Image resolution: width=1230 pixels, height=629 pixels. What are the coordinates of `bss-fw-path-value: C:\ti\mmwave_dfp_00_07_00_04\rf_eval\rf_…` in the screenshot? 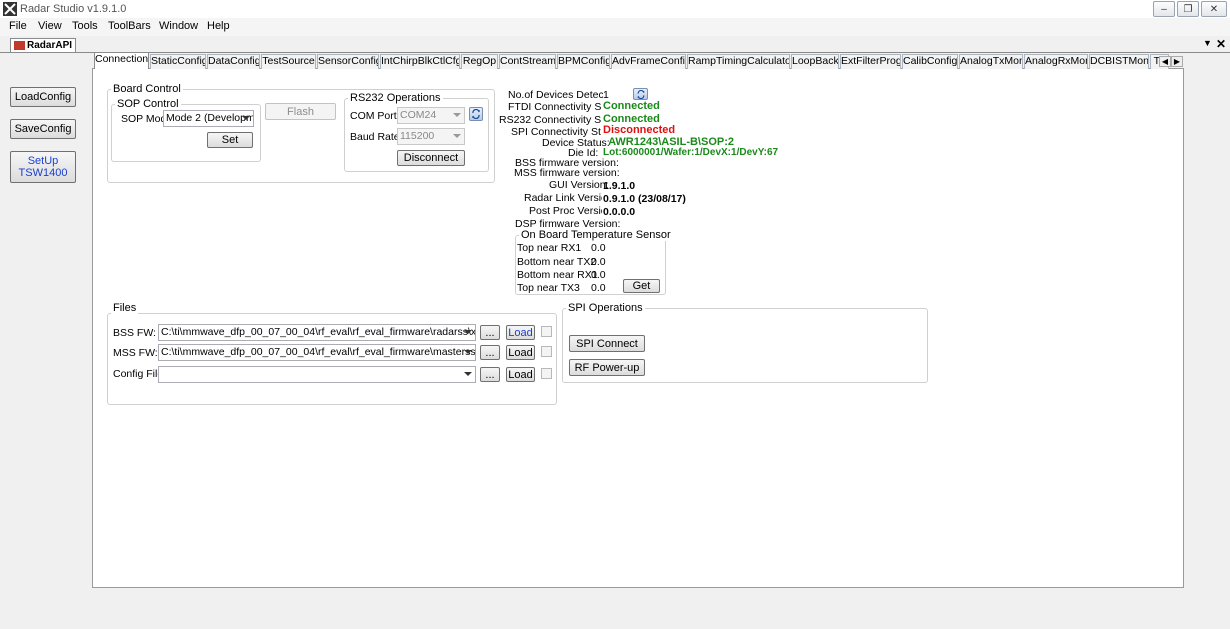 It's located at (318, 332).